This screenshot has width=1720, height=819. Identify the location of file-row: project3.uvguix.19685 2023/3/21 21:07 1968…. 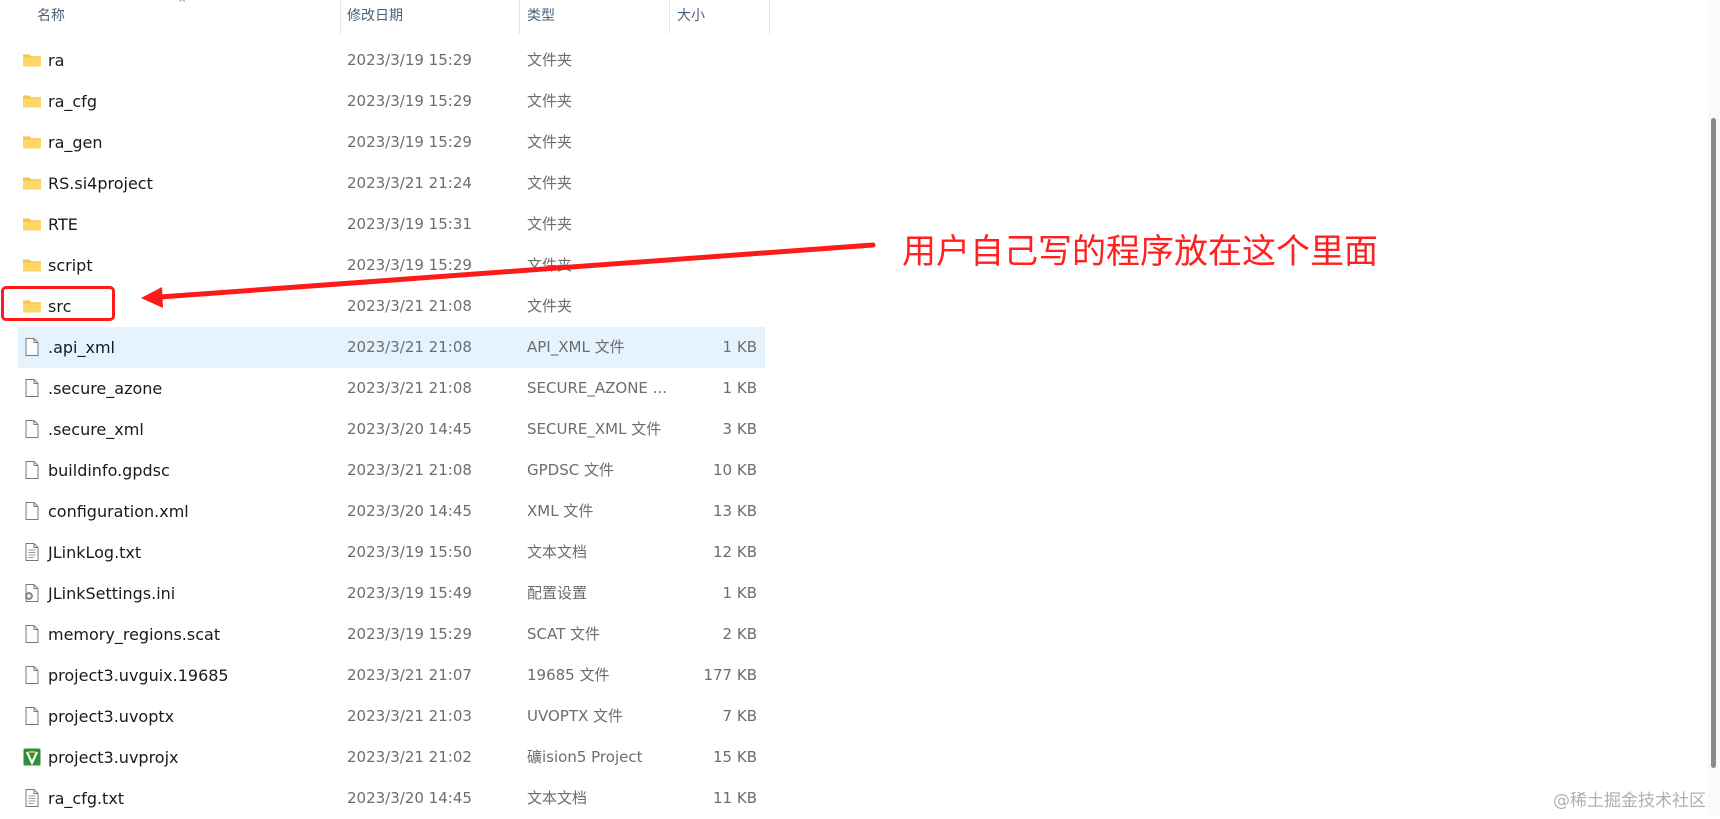
(391, 675).